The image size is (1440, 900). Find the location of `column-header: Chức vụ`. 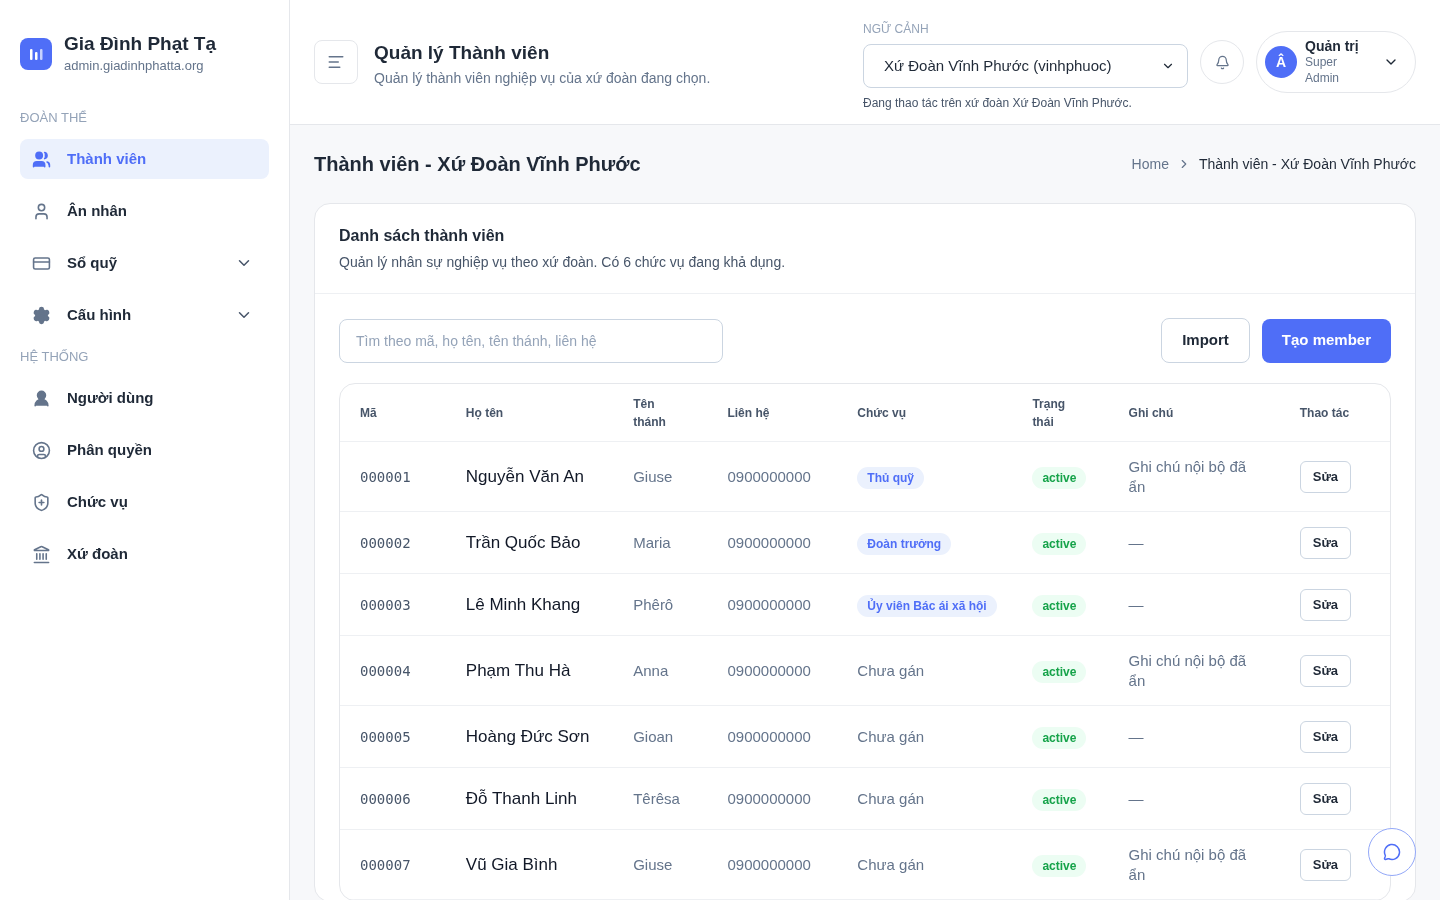

column-header: Chức vụ is located at coordinates (882, 413).